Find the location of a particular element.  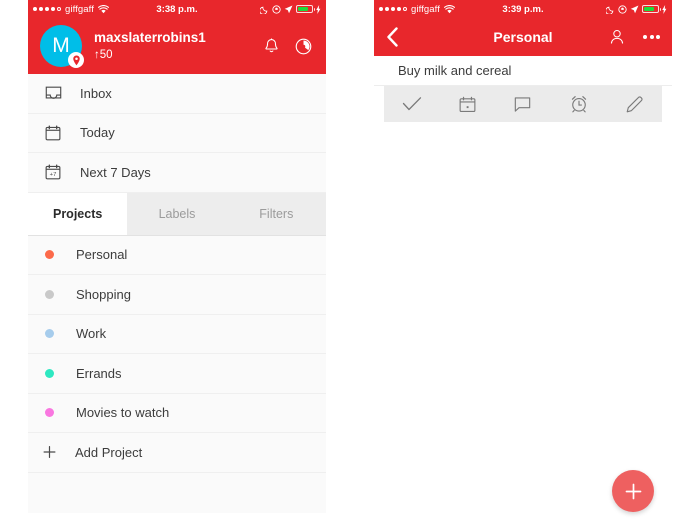

header-icon-group is located at coordinates (288, 46).